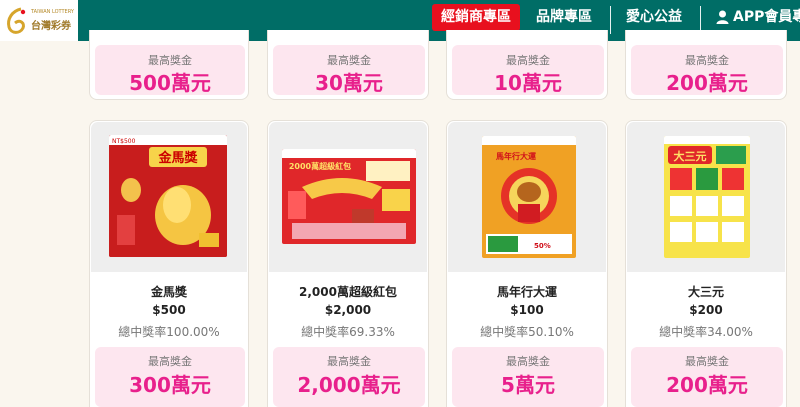  I want to click on game-name: 2,000萬超級紅包, so click(348, 292).